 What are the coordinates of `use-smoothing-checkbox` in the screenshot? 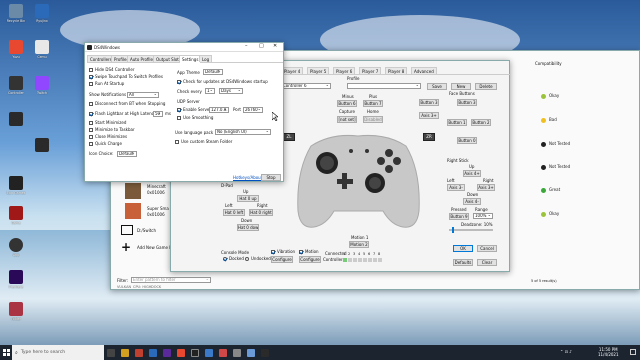 It's located at (179, 118).